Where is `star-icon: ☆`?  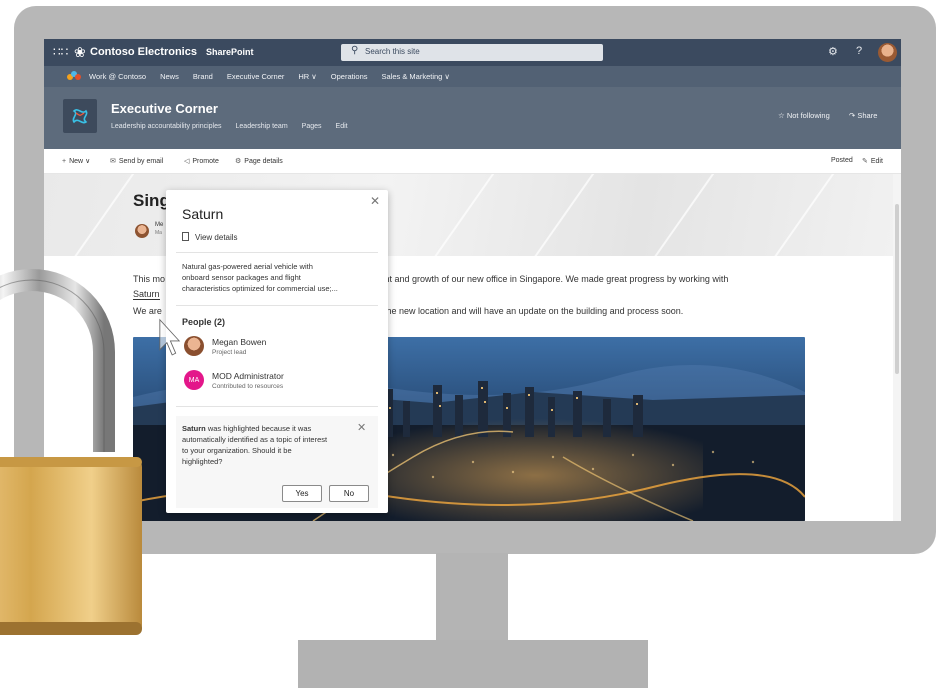 star-icon: ☆ is located at coordinates (782, 115).